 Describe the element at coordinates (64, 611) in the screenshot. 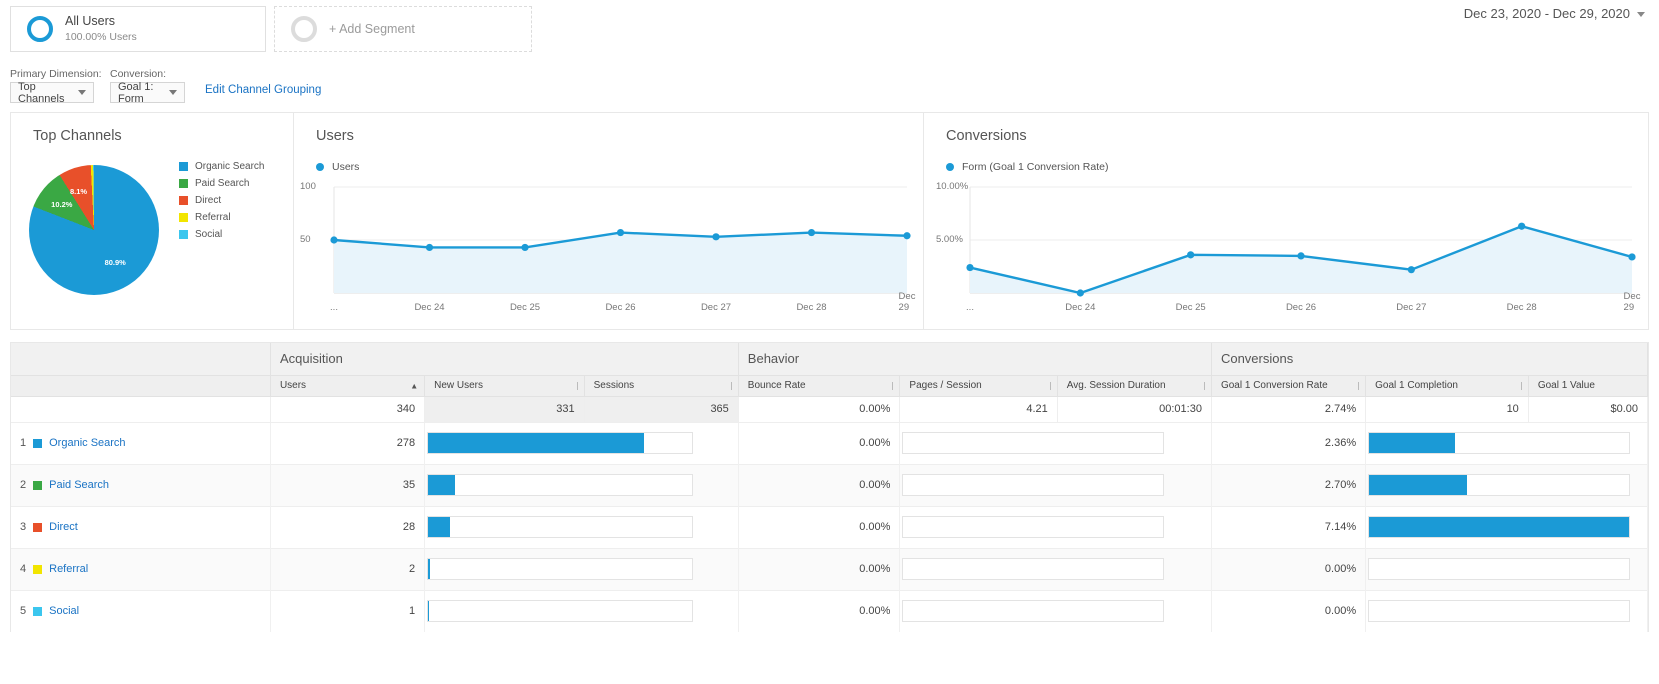

I see `channel-name-link: Social` at that location.